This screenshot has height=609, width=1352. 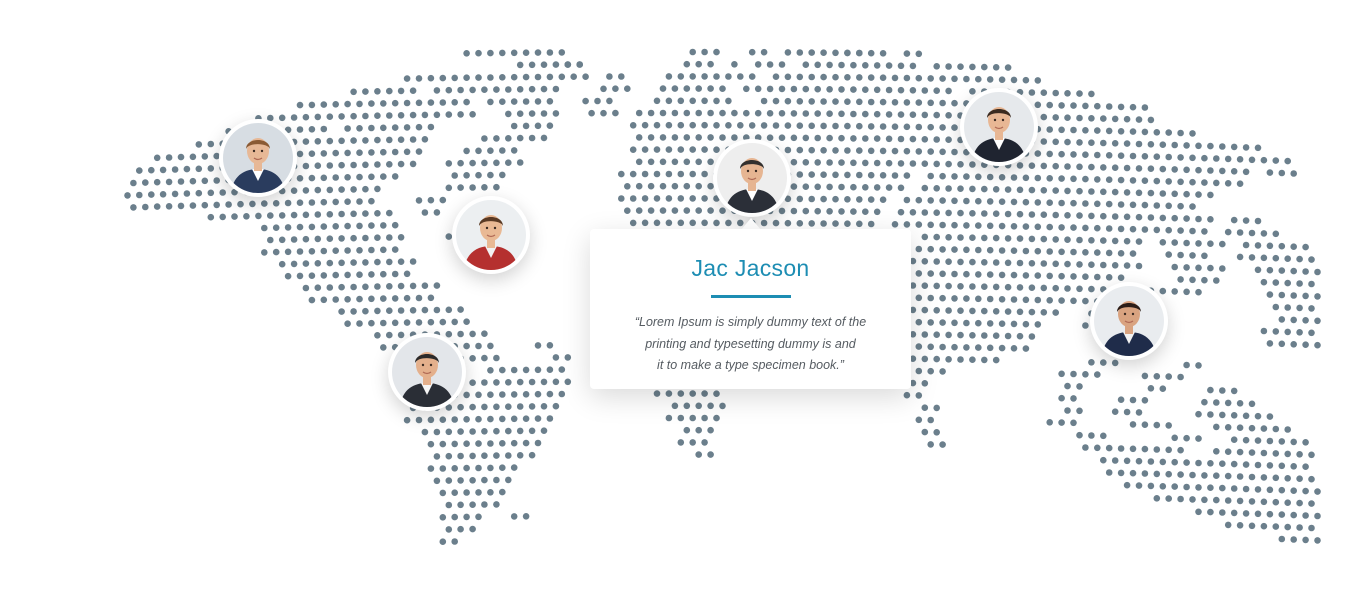 I want to click on avatar-russia, so click(x=999, y=127).